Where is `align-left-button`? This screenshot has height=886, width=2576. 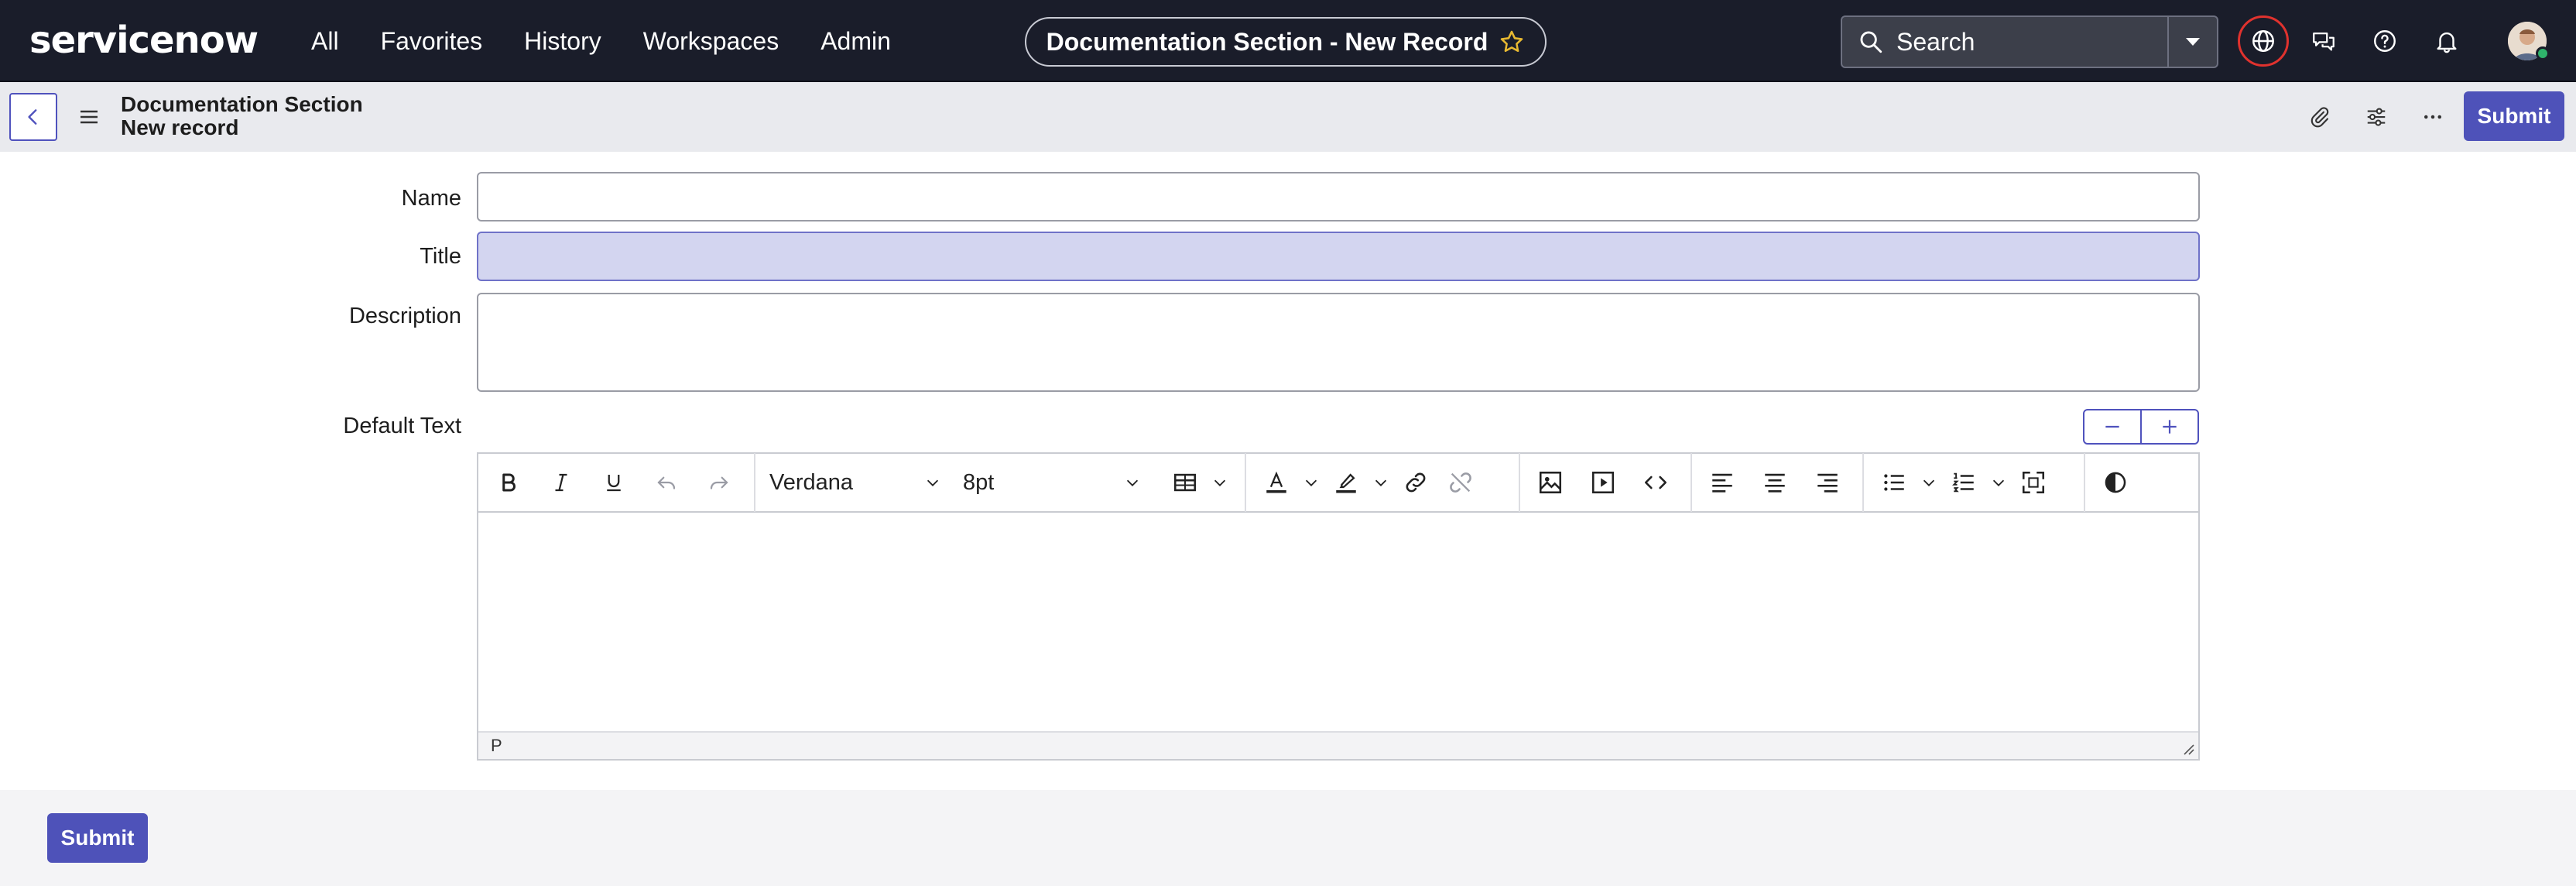
align-left-button is located at coordinates (1722, 483).